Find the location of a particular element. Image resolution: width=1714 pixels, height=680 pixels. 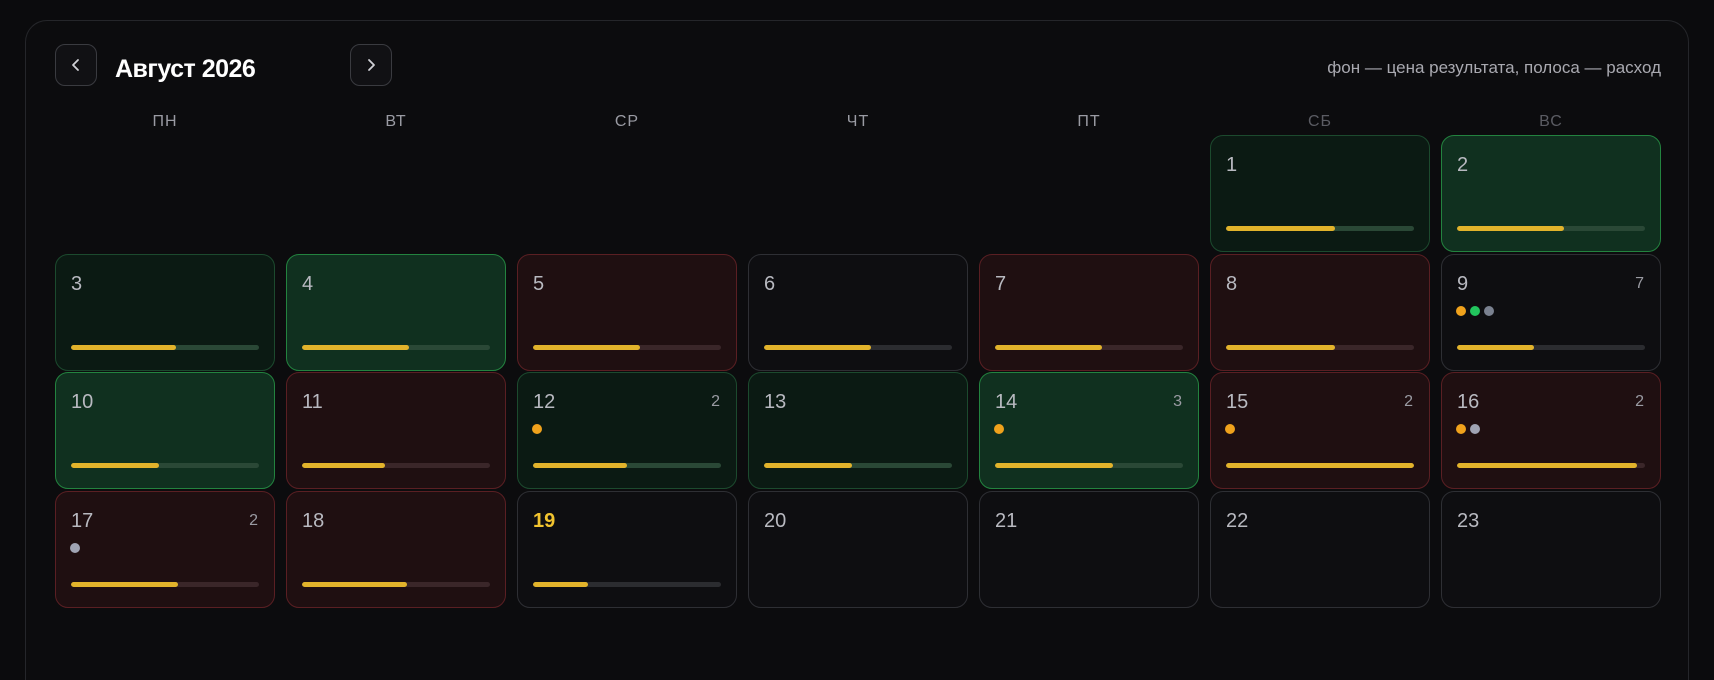

day-cell: 15 2 is located at coordinates (1320, 430).